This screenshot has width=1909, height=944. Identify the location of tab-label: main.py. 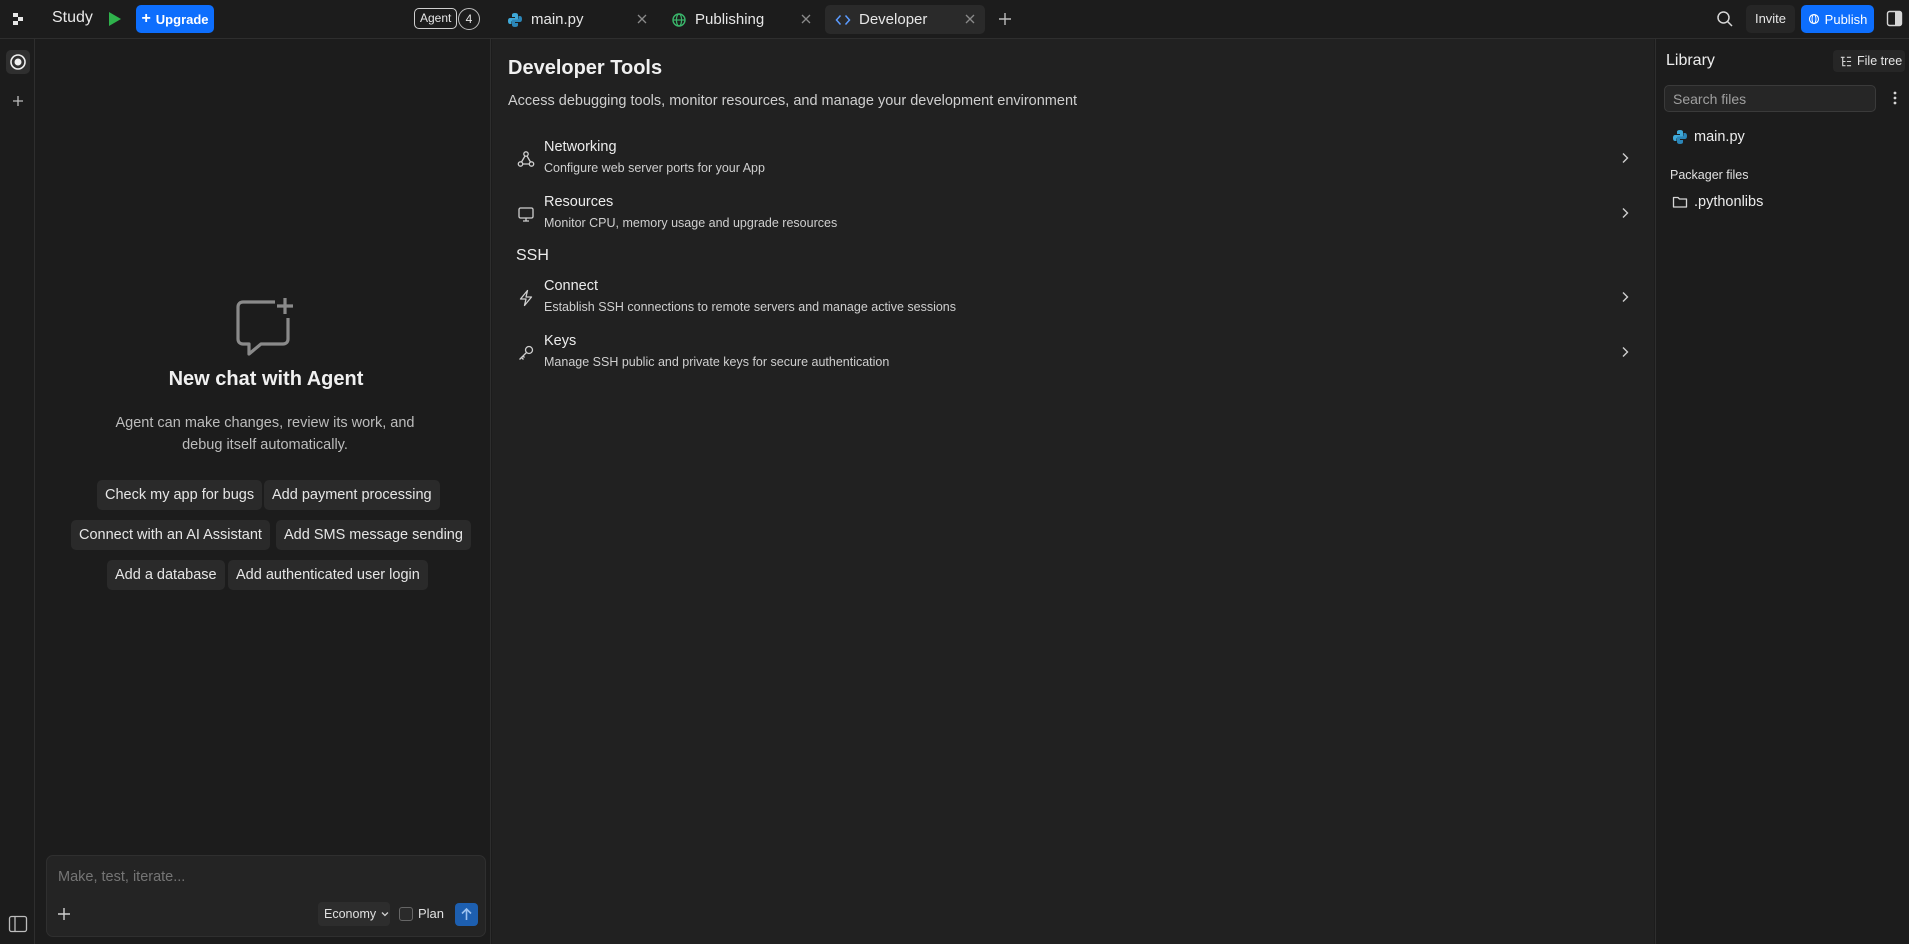
(557, 19).